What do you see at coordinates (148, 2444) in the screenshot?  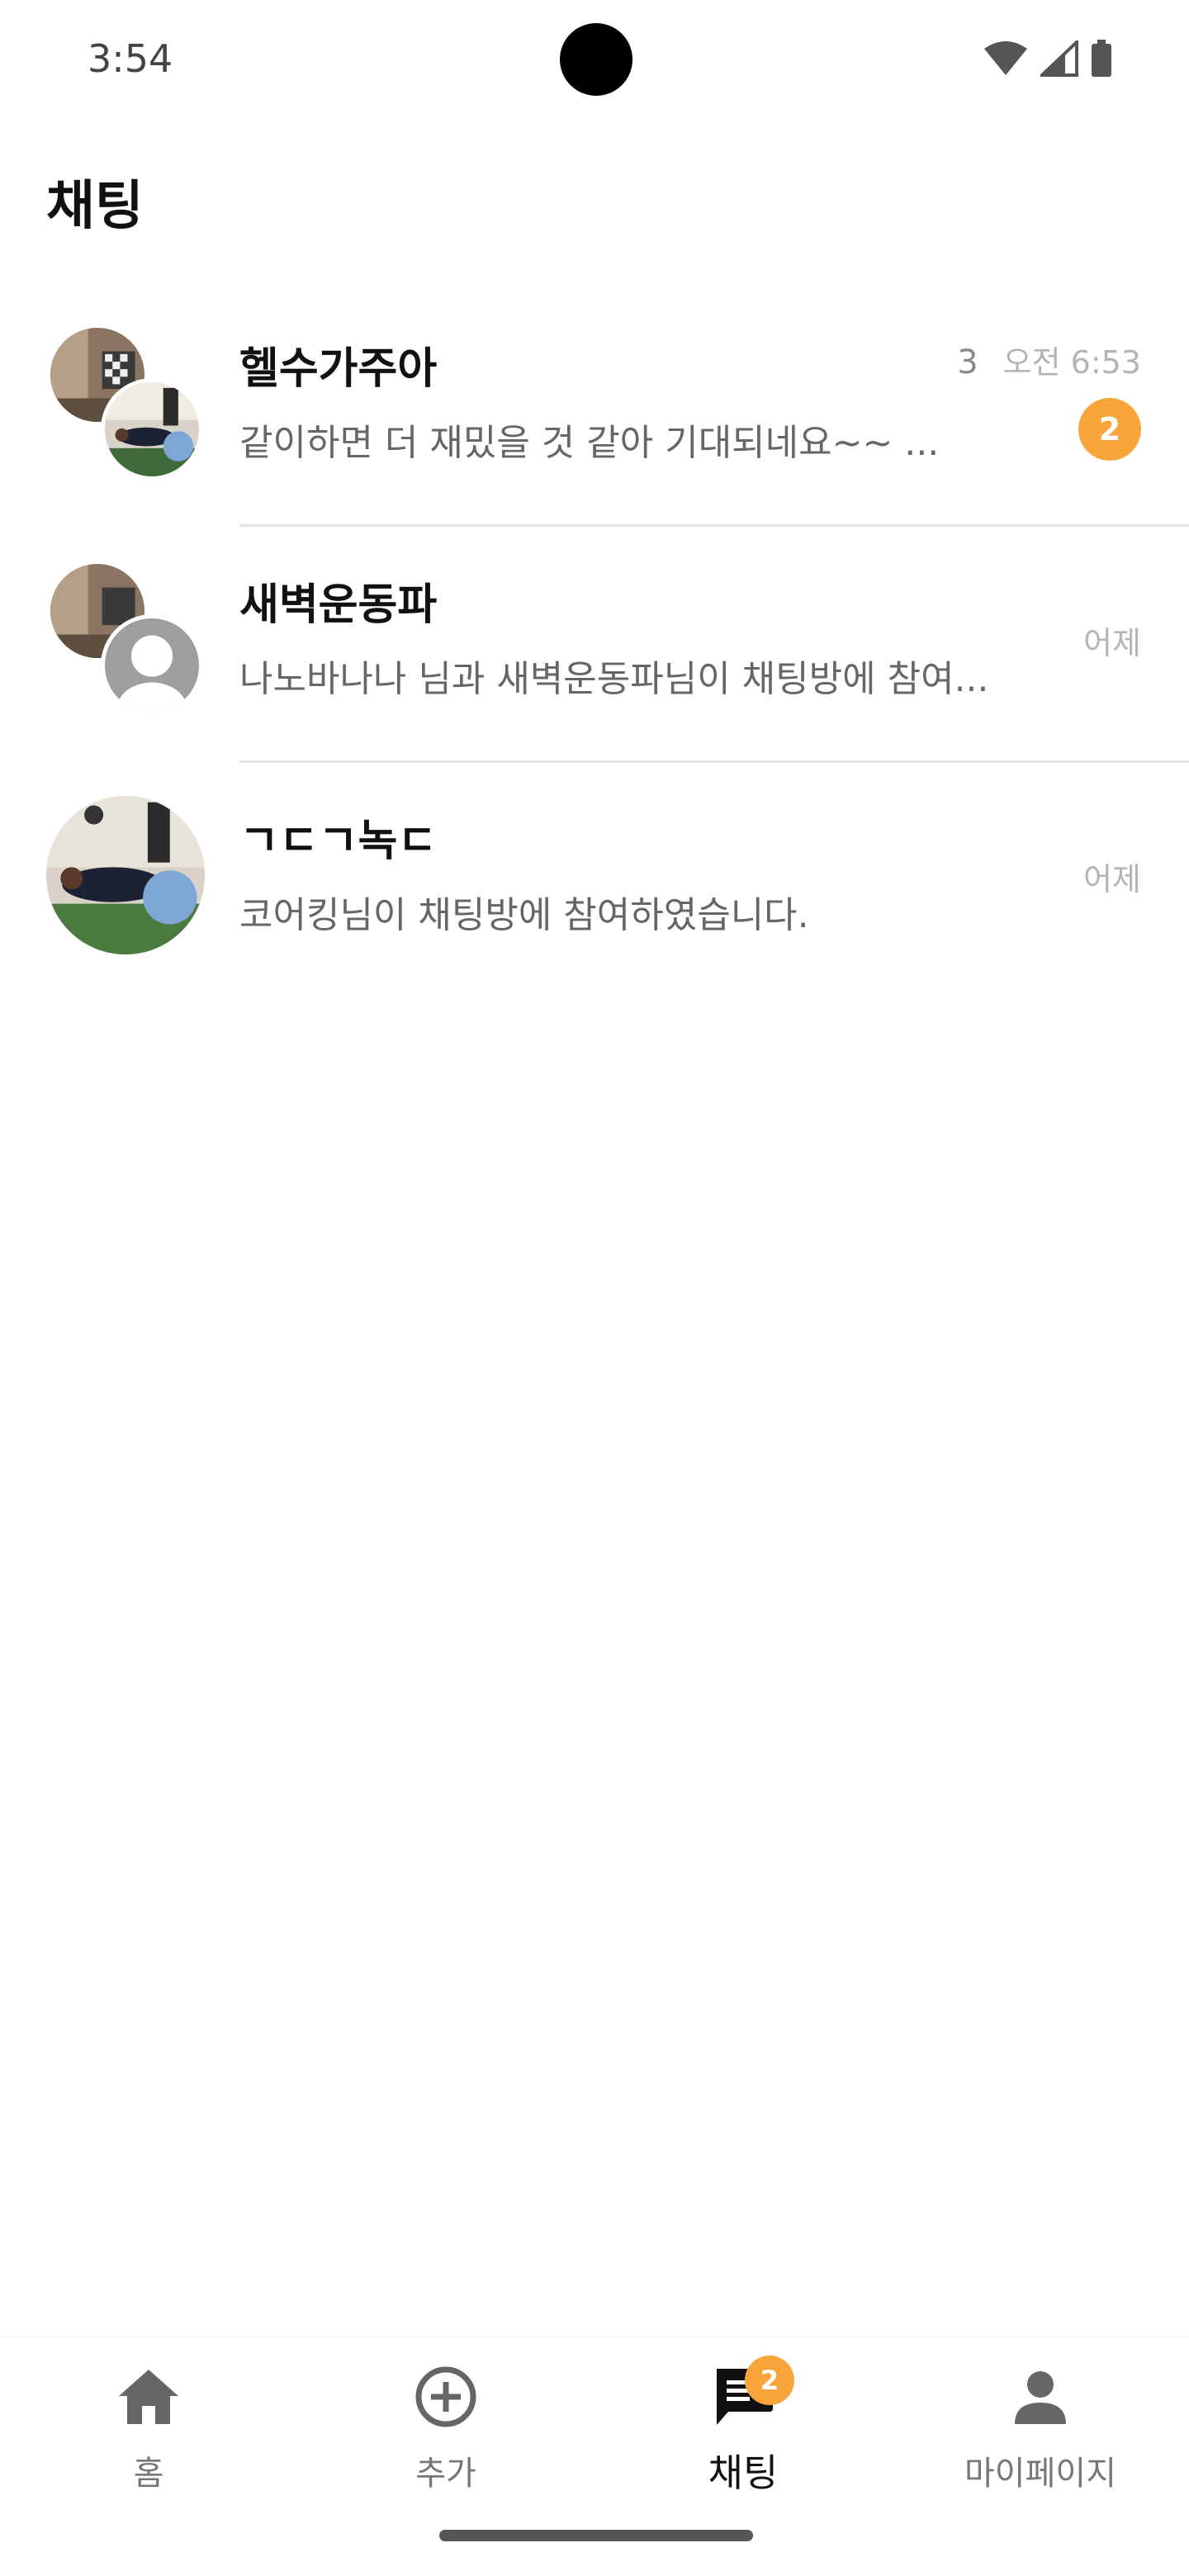 I see `nav-home: 홈` at bounding box center [148, 2444].